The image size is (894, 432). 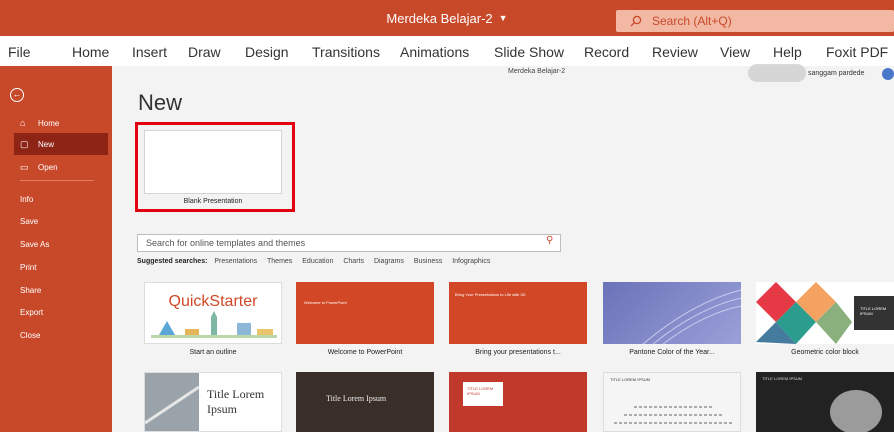 I want to click on search-icon: ⚲, so click(x=549, y=240).